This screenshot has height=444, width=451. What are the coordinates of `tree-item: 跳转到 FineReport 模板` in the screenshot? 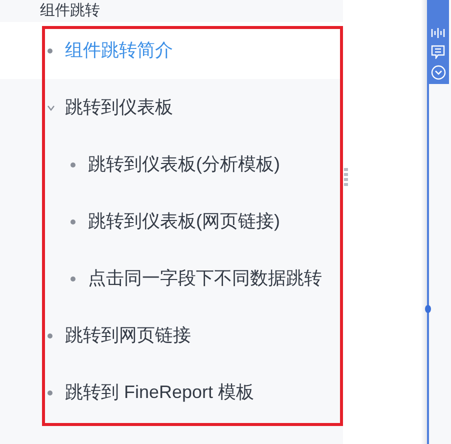 It's located at (171, 392).